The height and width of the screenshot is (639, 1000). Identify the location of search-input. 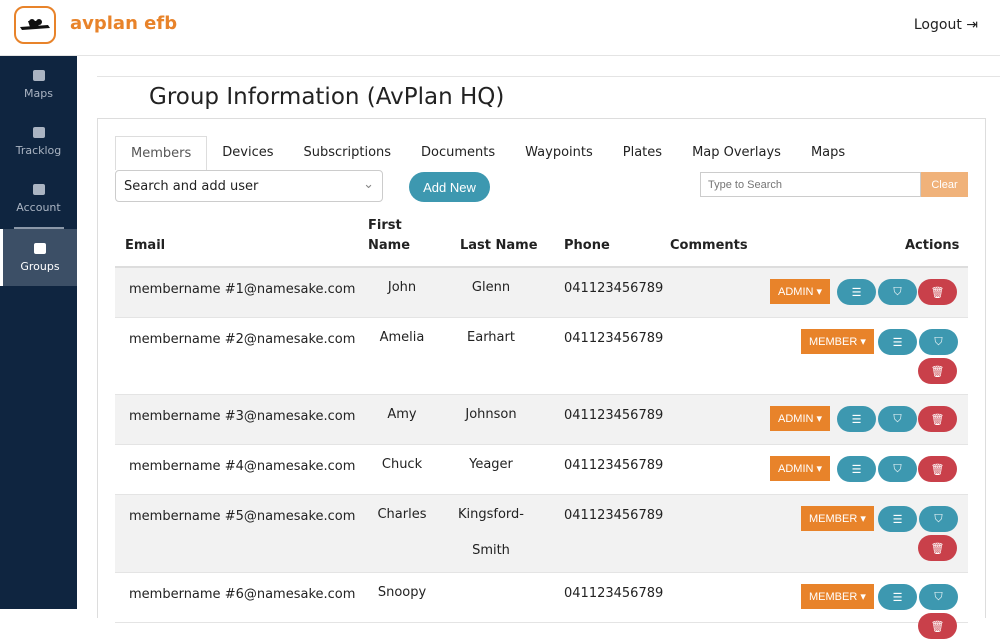
(810, 184).